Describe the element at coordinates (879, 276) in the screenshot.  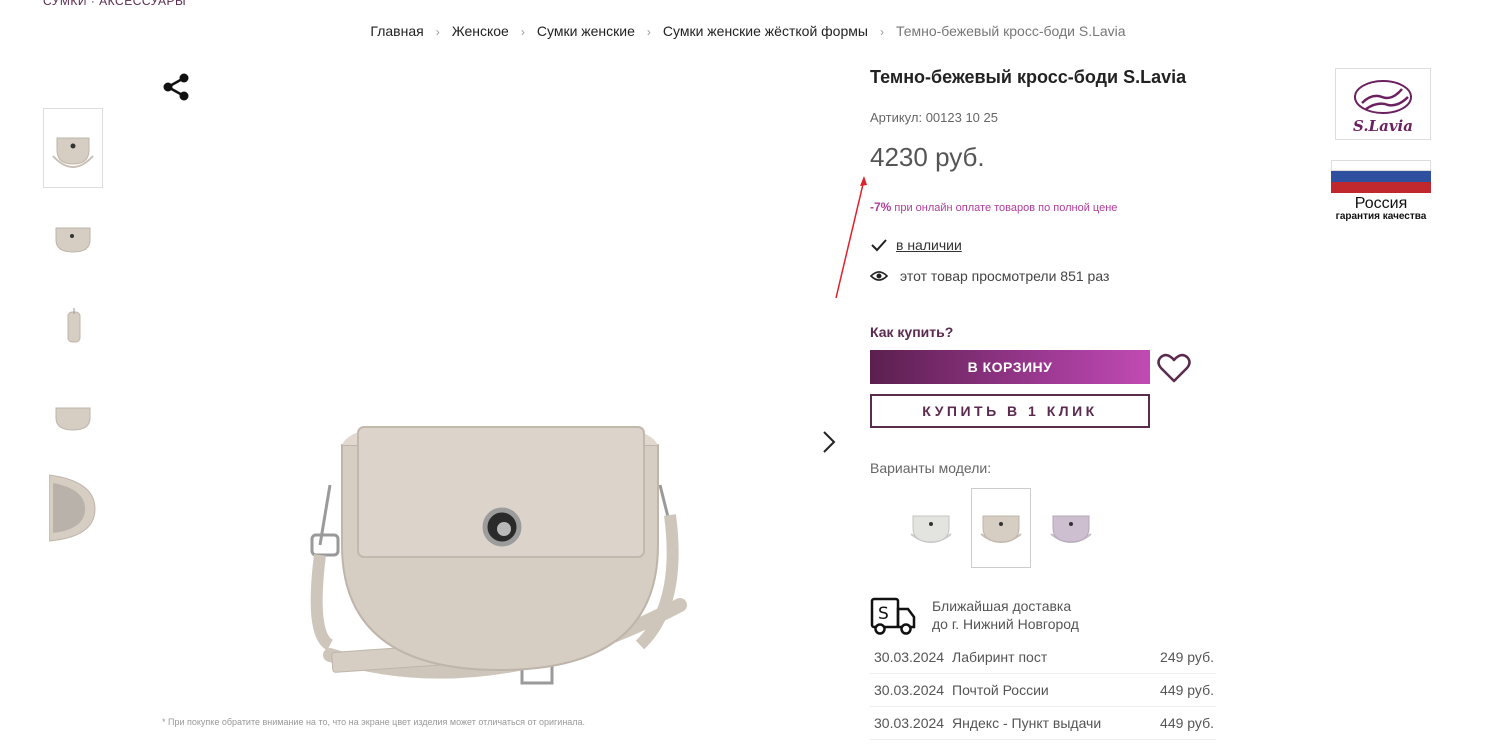
I see `eye-icon` at that location.